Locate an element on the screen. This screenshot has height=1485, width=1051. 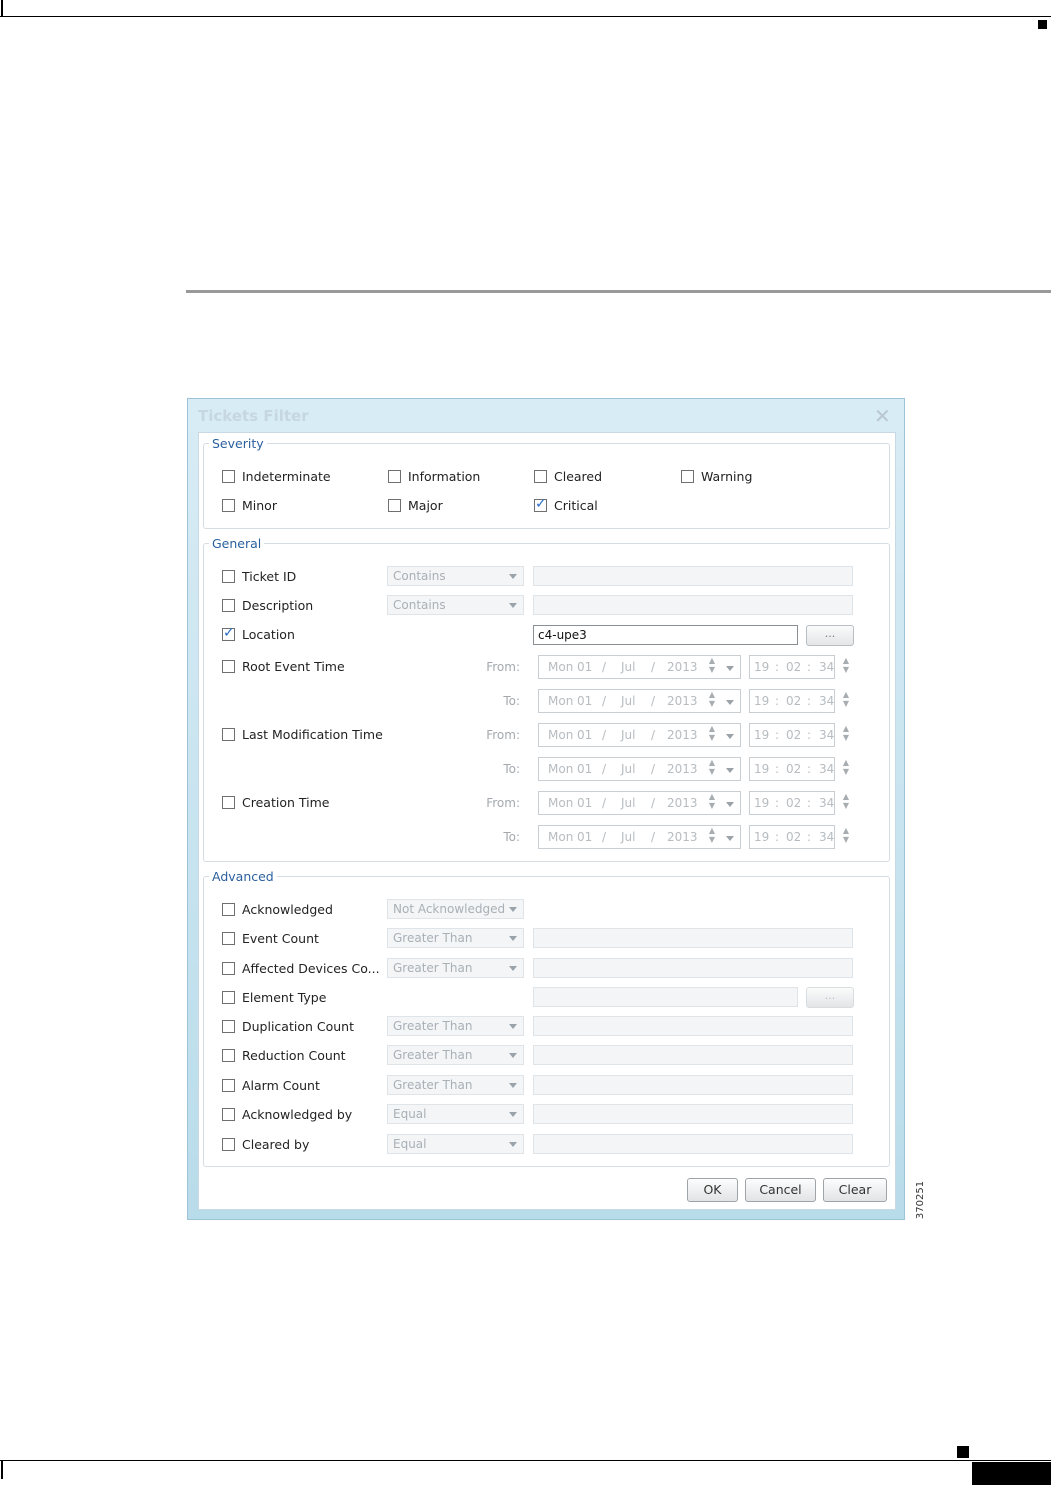
acknowledged-by-operator-select: Equal is located at coordinates (455, 1114).